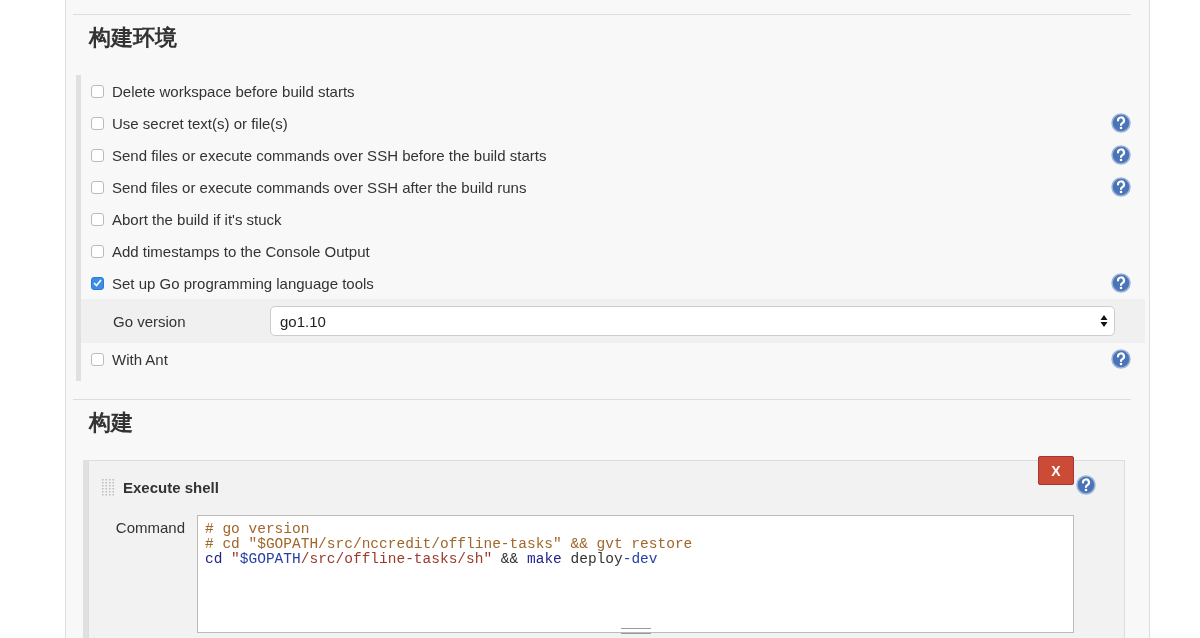 This screenshot has height=638, width=1200. What do you see at coordinates (635, 631) in the screenshot?
I see `resize-handle` at bounding box center [635, 631].